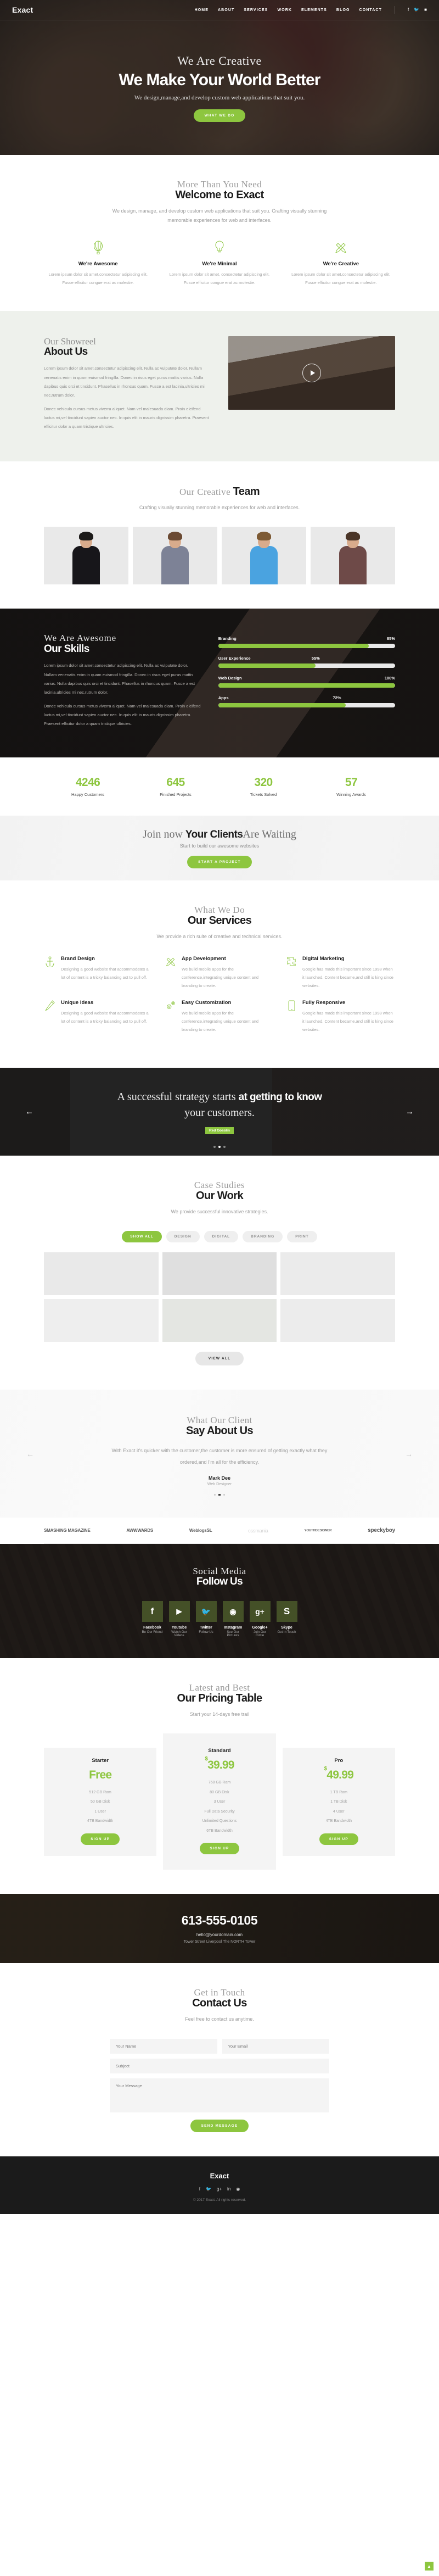  I want to click on testimonial-prev-arrow: ←, so click(30, 1453).